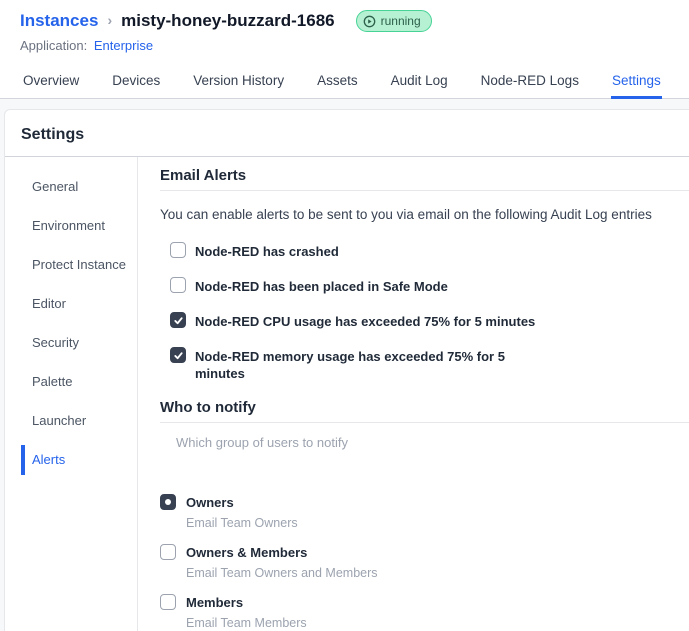 The image size is (689, 631). What do you see at coordinates (71, 226) in the screenshot?
I see `sidebar-item-environment: Environment` at bounding box center [71, 226].